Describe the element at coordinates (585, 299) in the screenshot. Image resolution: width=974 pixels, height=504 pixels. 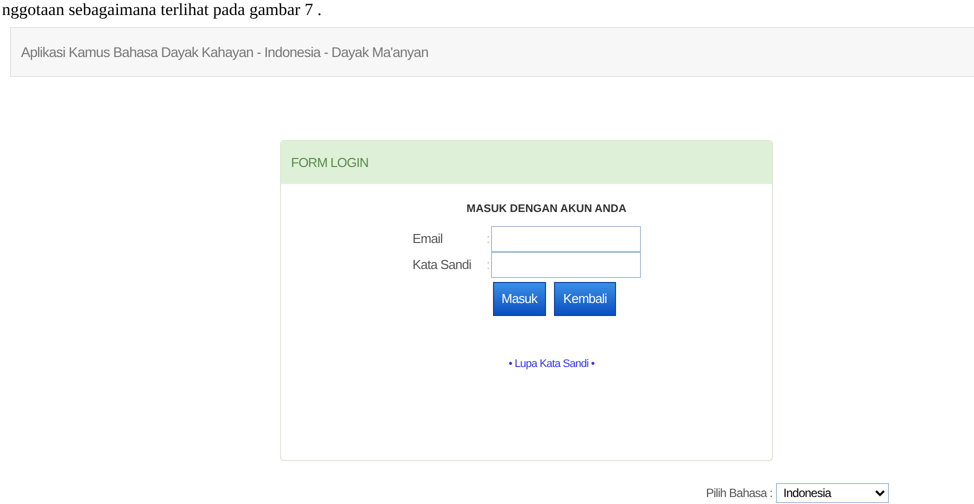
I see `form-button: Kembali` at that location.